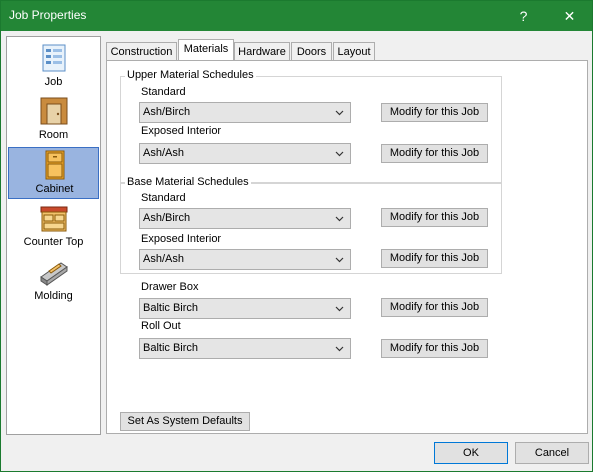  Describe the element at coordinates (434, 153) in the screenshot. I see `upper-exposed-modify-button: Modify for this Job` at that location.